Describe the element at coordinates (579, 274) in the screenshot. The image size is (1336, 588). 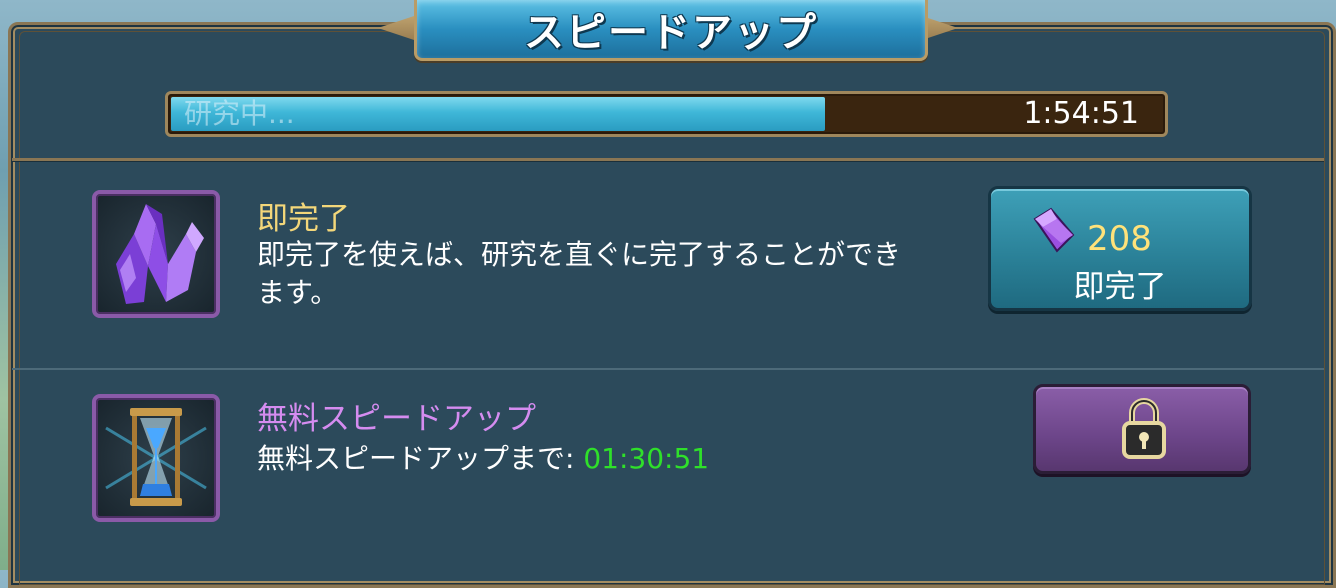
I see `instant-complete-description: 即完了を使えば、研究を直ぐに完了することができ ます。` at that location.